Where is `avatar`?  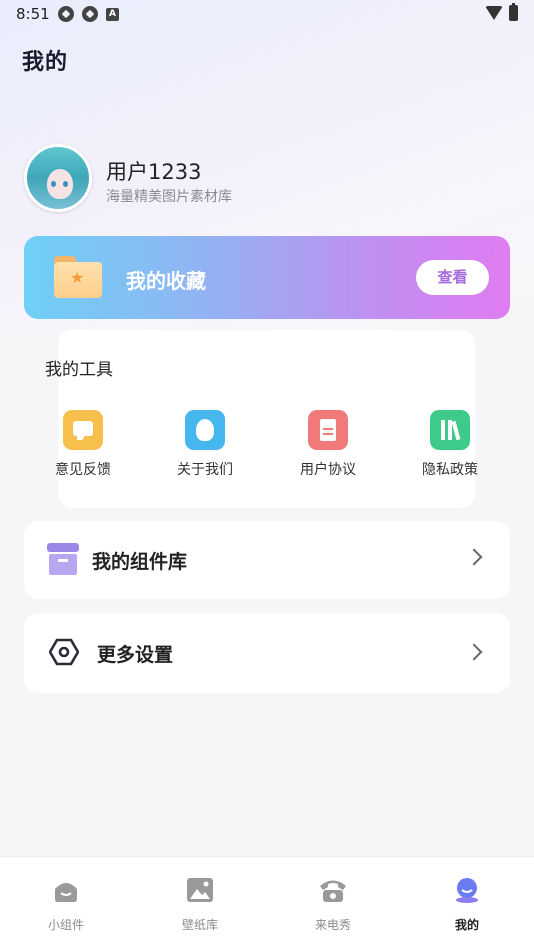 avatar is located at coordinates (58, 178).